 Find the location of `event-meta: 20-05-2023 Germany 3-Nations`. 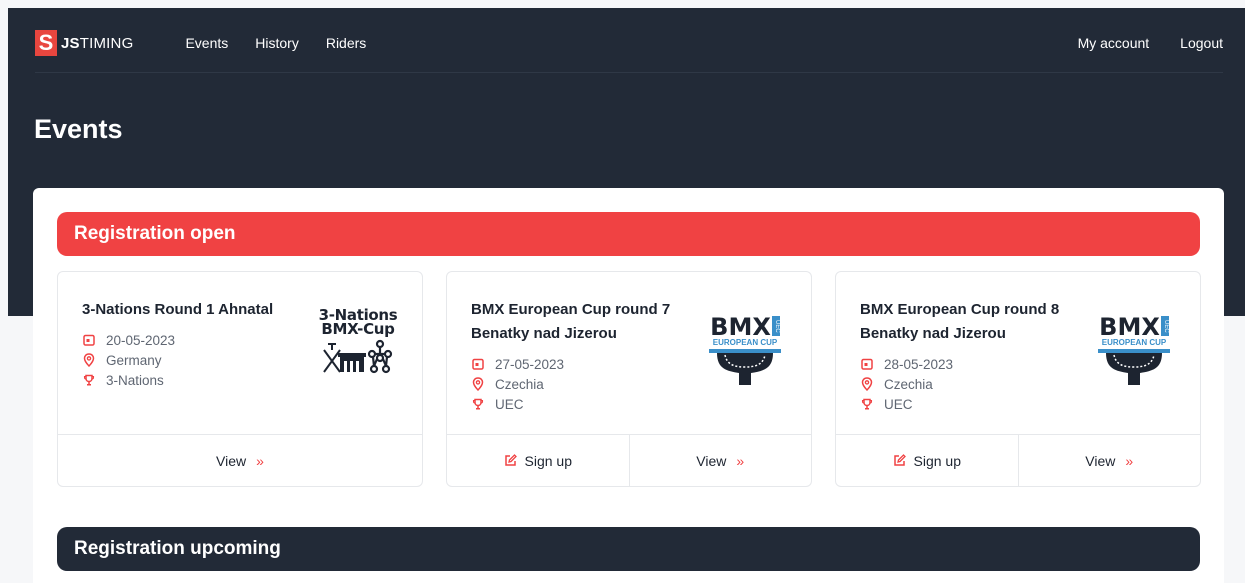

event-meta: 20-05-2023 Germany 3-Nations is located at coordinates (128, 360).